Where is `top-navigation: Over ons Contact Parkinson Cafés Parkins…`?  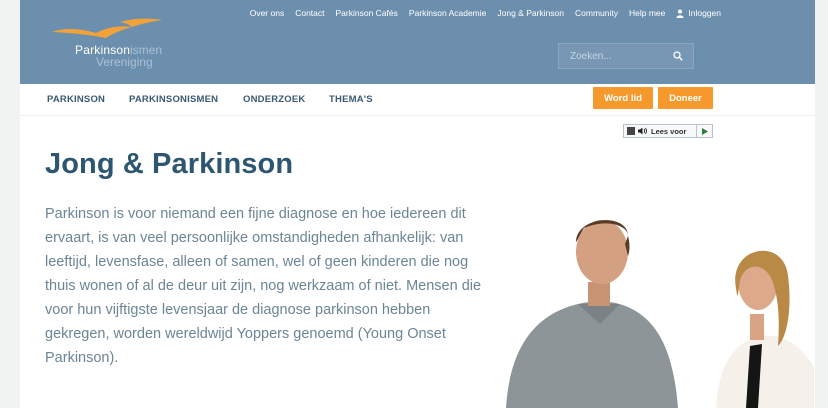
top-navigation: Over ons Contact Parkinson Cafés Parkins… is located at coordinates (480, 13).